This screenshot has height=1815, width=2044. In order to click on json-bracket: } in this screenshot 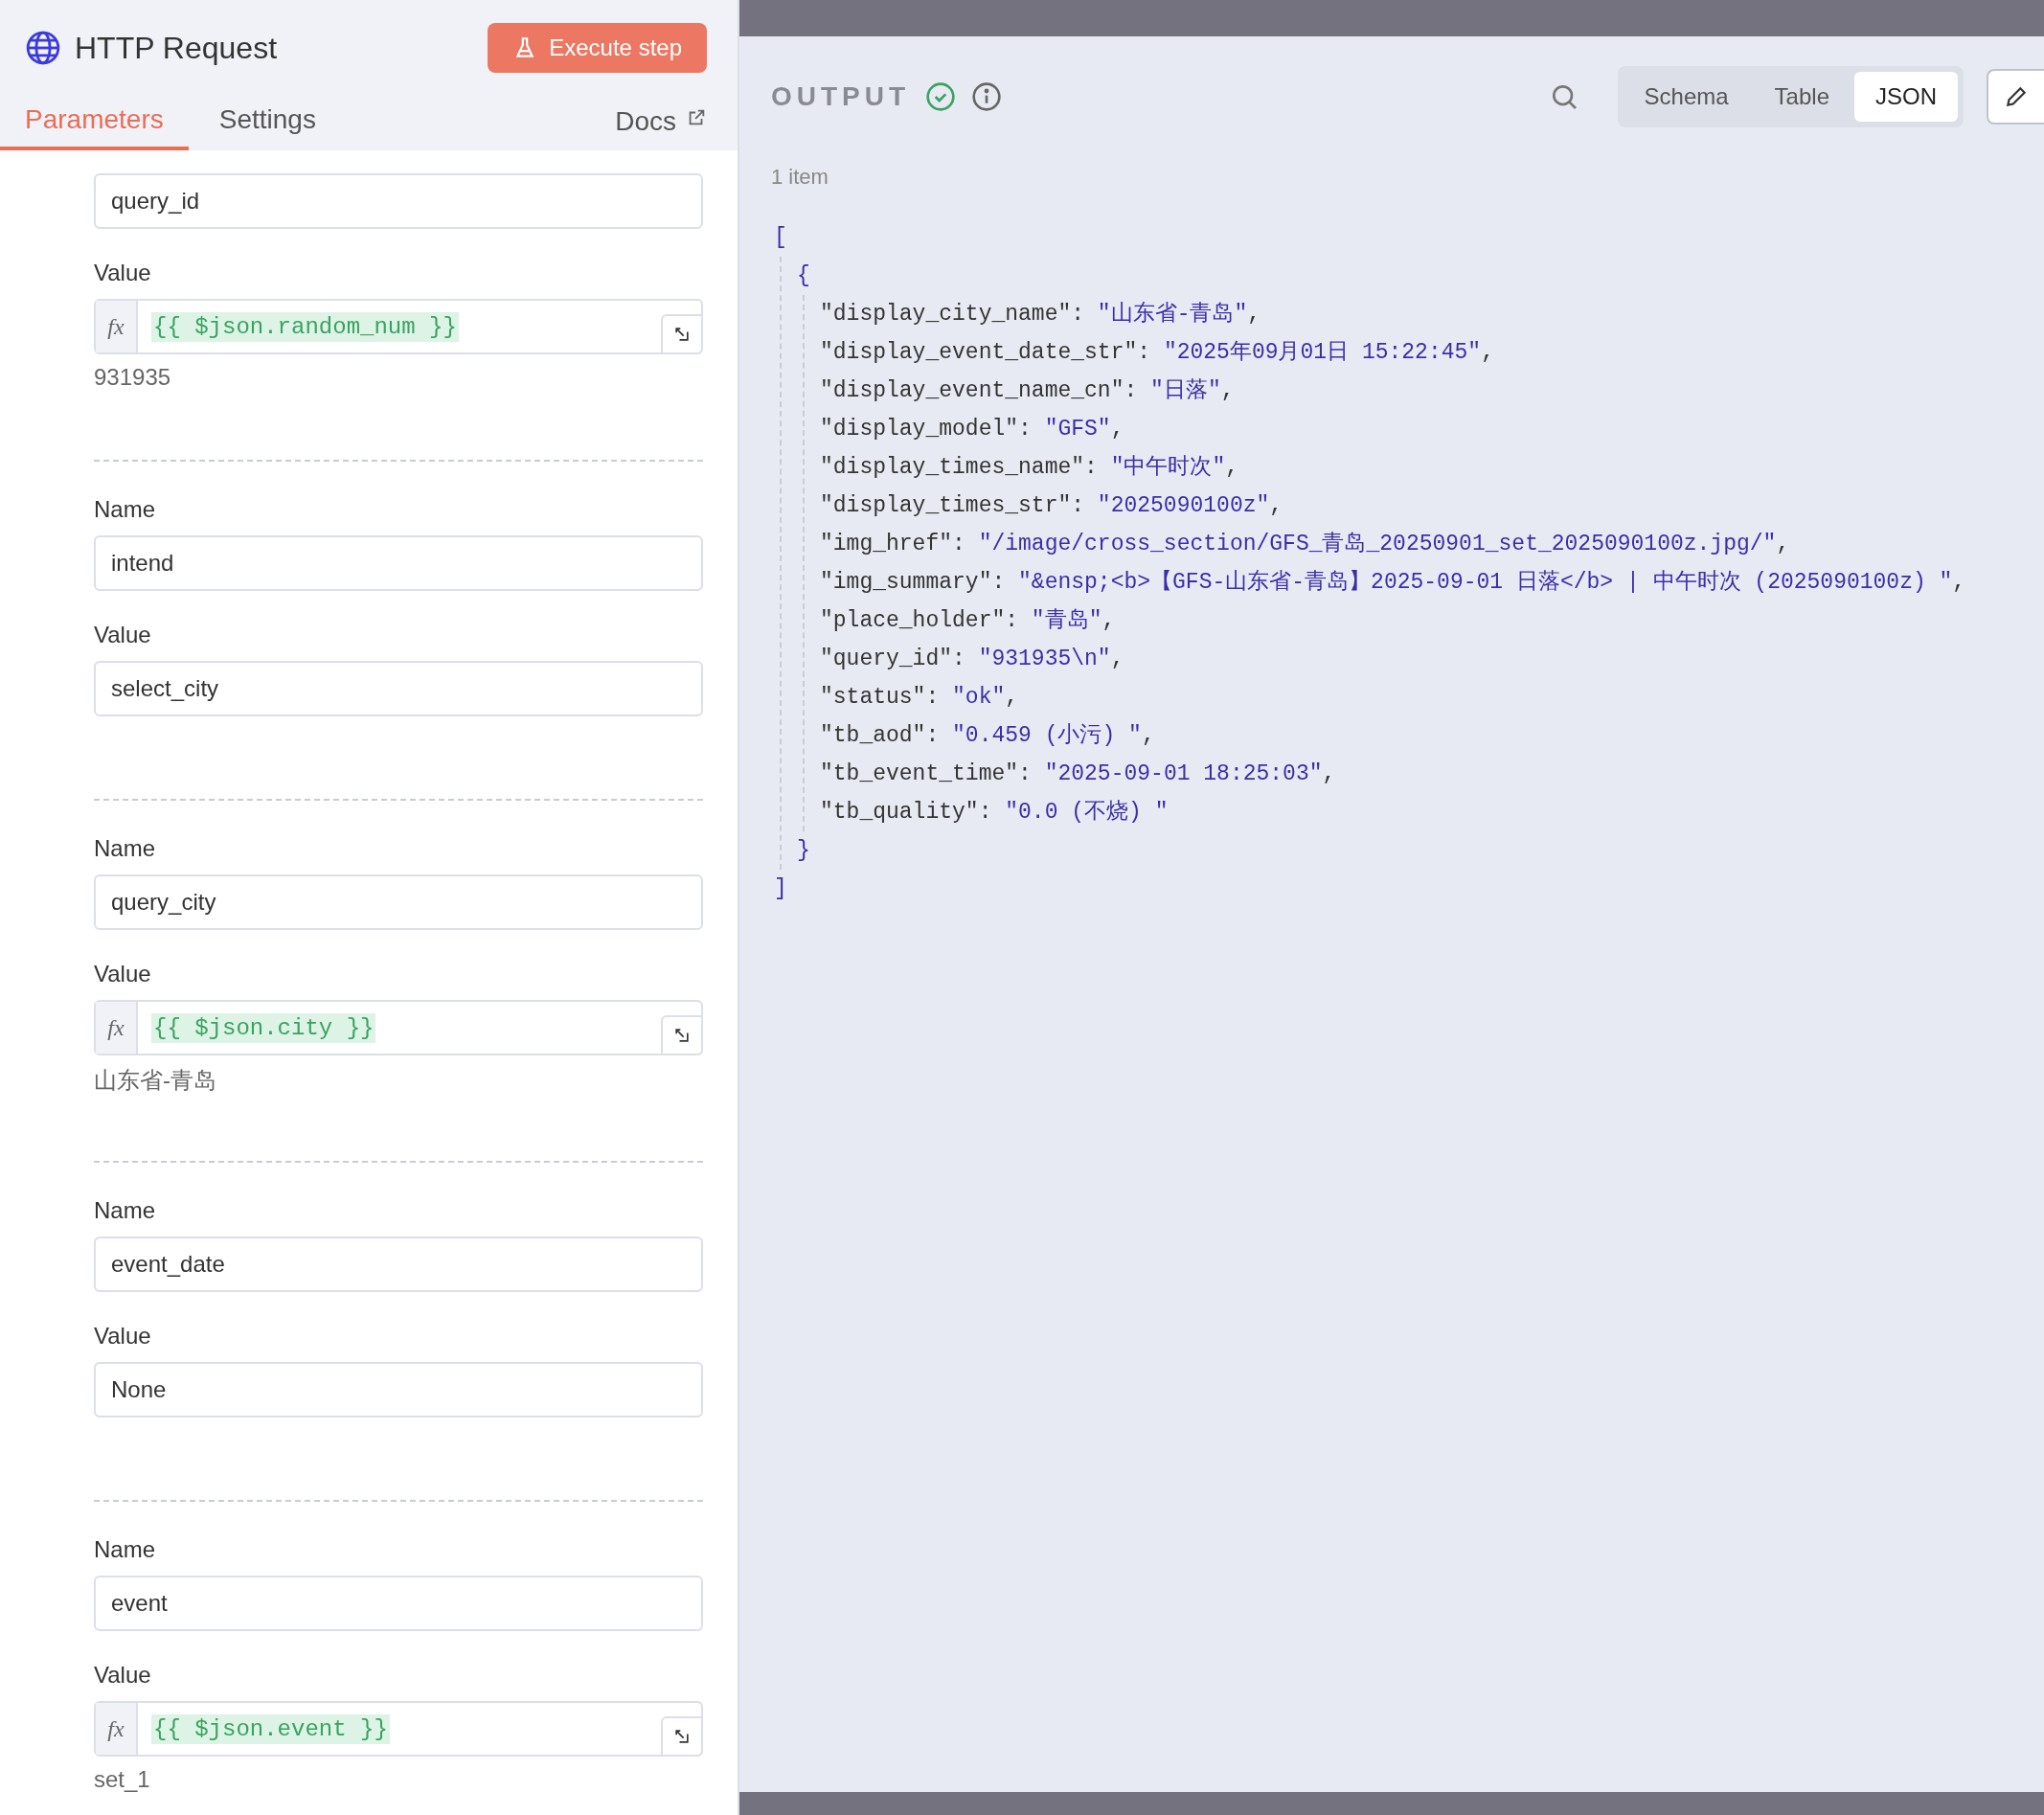, I will do `click(804, 851)`.